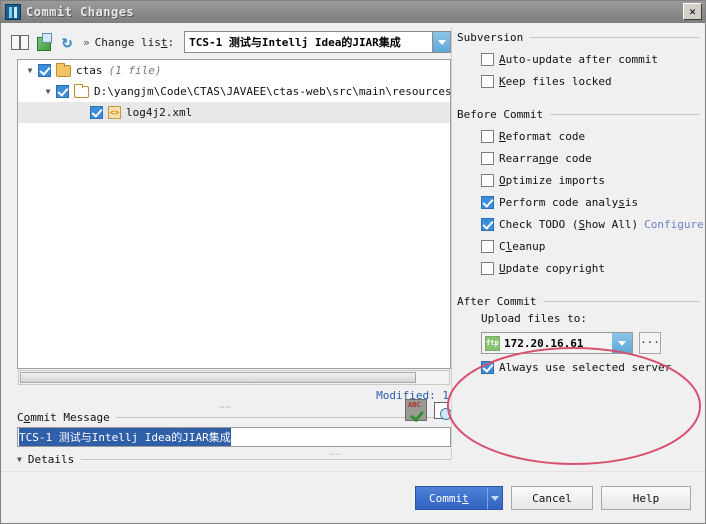  Describe the element at coordinates (522, 246) in the screenshot. I see `option-label: Cleanup` at that location.